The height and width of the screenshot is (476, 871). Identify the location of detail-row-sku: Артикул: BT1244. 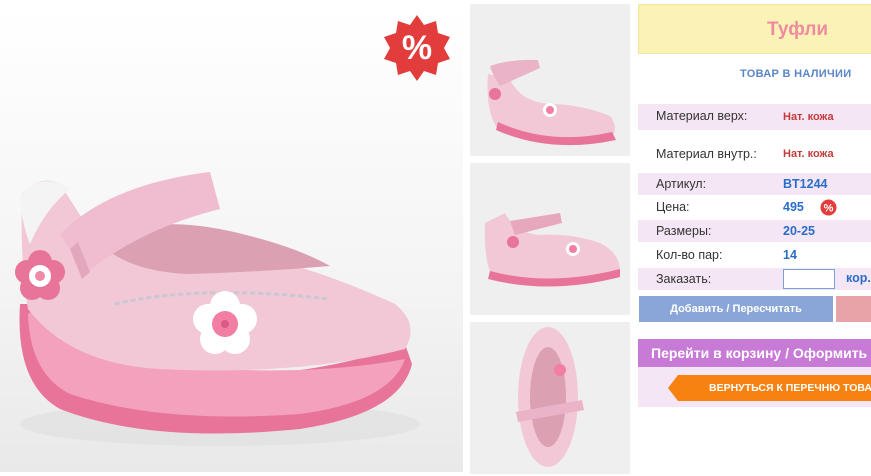
(754, 184).